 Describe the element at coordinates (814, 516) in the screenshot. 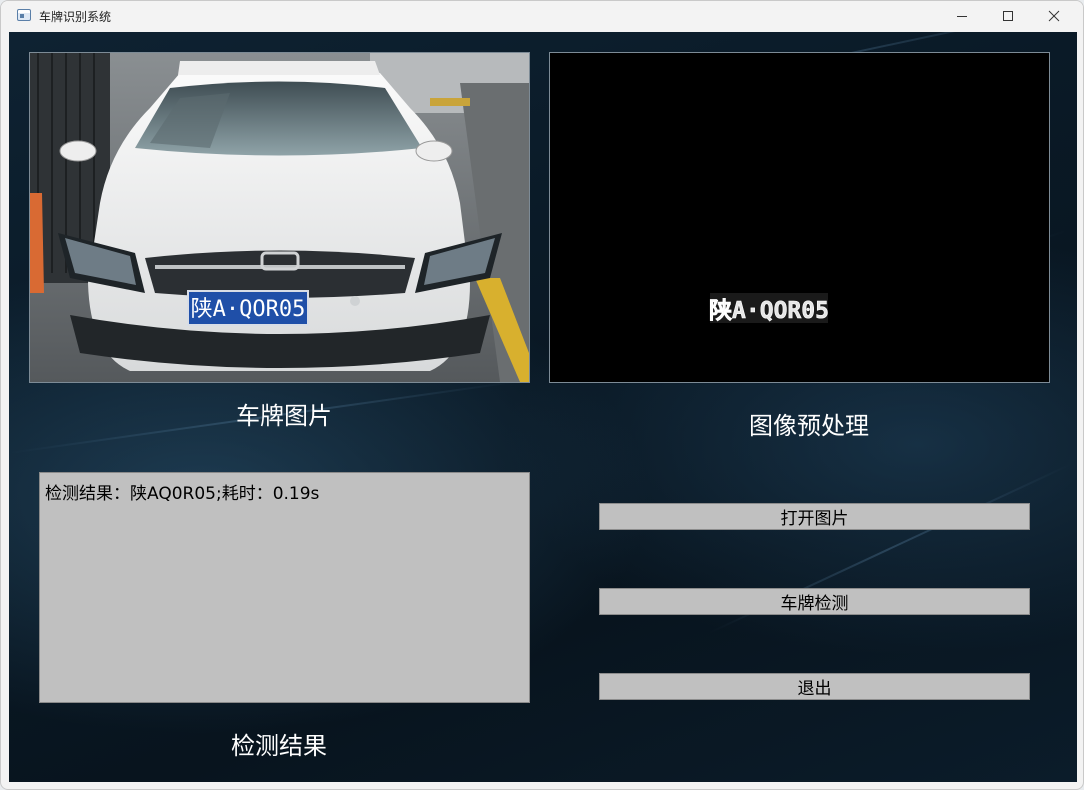

I see `open-image-button: 打开图片` at that location.